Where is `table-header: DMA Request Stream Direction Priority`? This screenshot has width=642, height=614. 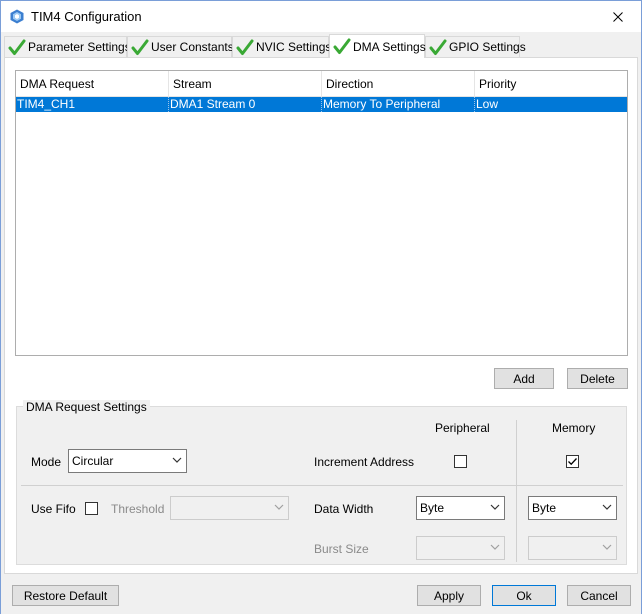
table-header: DMA Request Stream Direction Priority is located at coordinates (321, 84).